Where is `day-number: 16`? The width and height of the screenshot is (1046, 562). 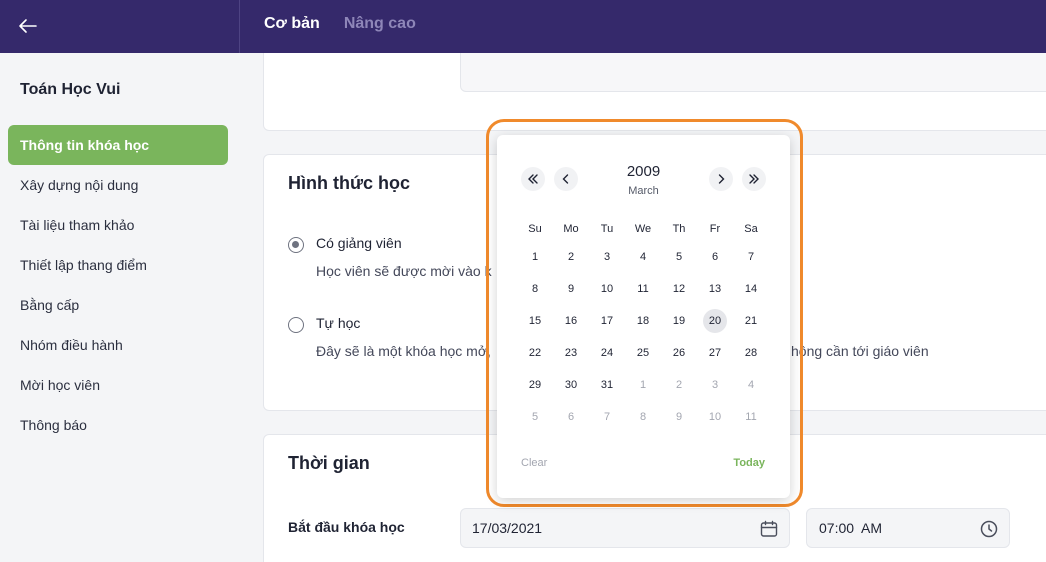 day-number: 16 is located at coordinates (571, 321).